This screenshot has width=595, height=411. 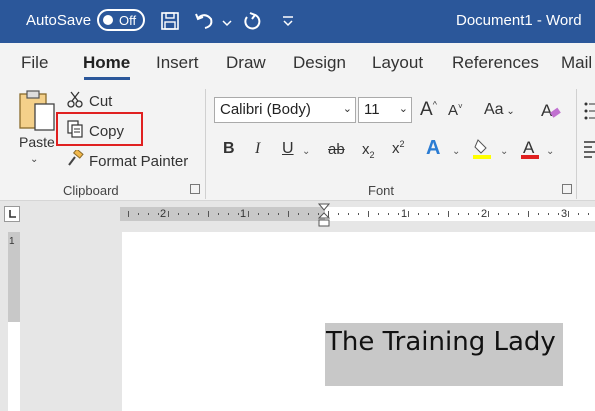 I want to click on cut-label: Cut, so click(x=101, y=101).